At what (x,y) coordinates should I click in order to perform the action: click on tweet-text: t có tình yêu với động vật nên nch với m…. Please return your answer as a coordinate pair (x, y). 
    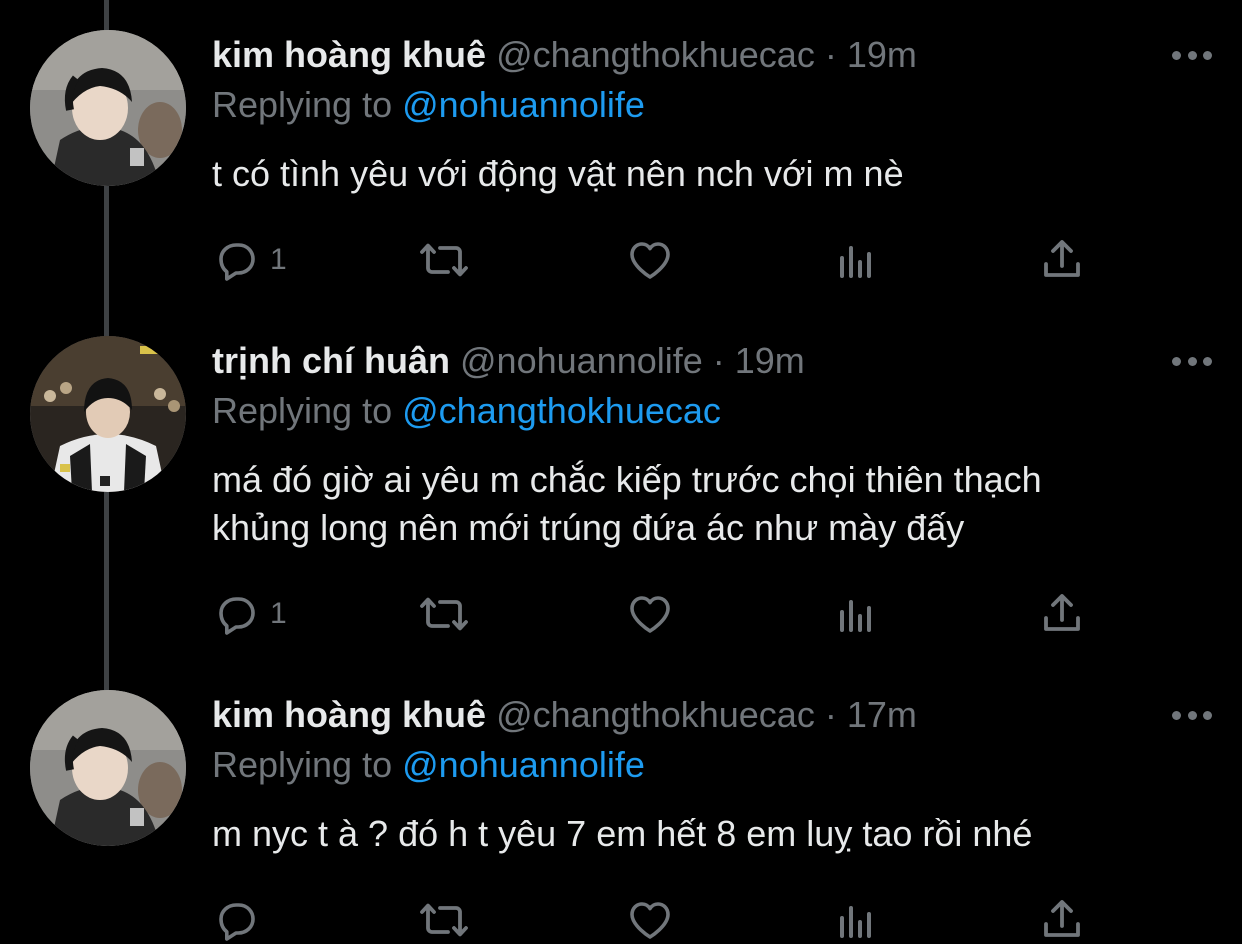
    Looking at the image, I should click on (558, 173).